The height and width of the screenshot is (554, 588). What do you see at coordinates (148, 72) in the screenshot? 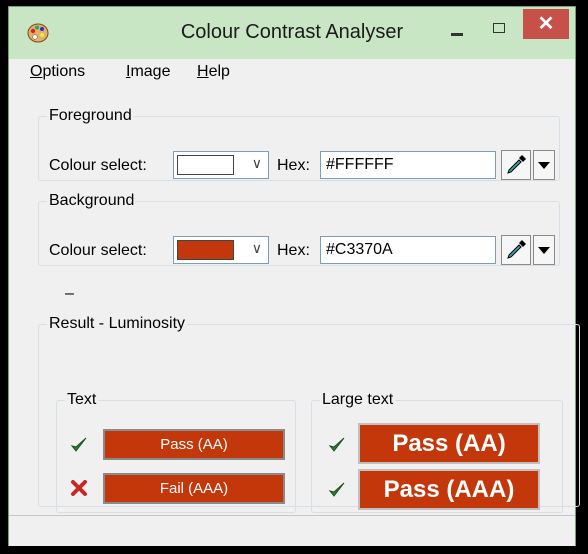
I see `menu-image: Image` at bounding box center [148, 72].